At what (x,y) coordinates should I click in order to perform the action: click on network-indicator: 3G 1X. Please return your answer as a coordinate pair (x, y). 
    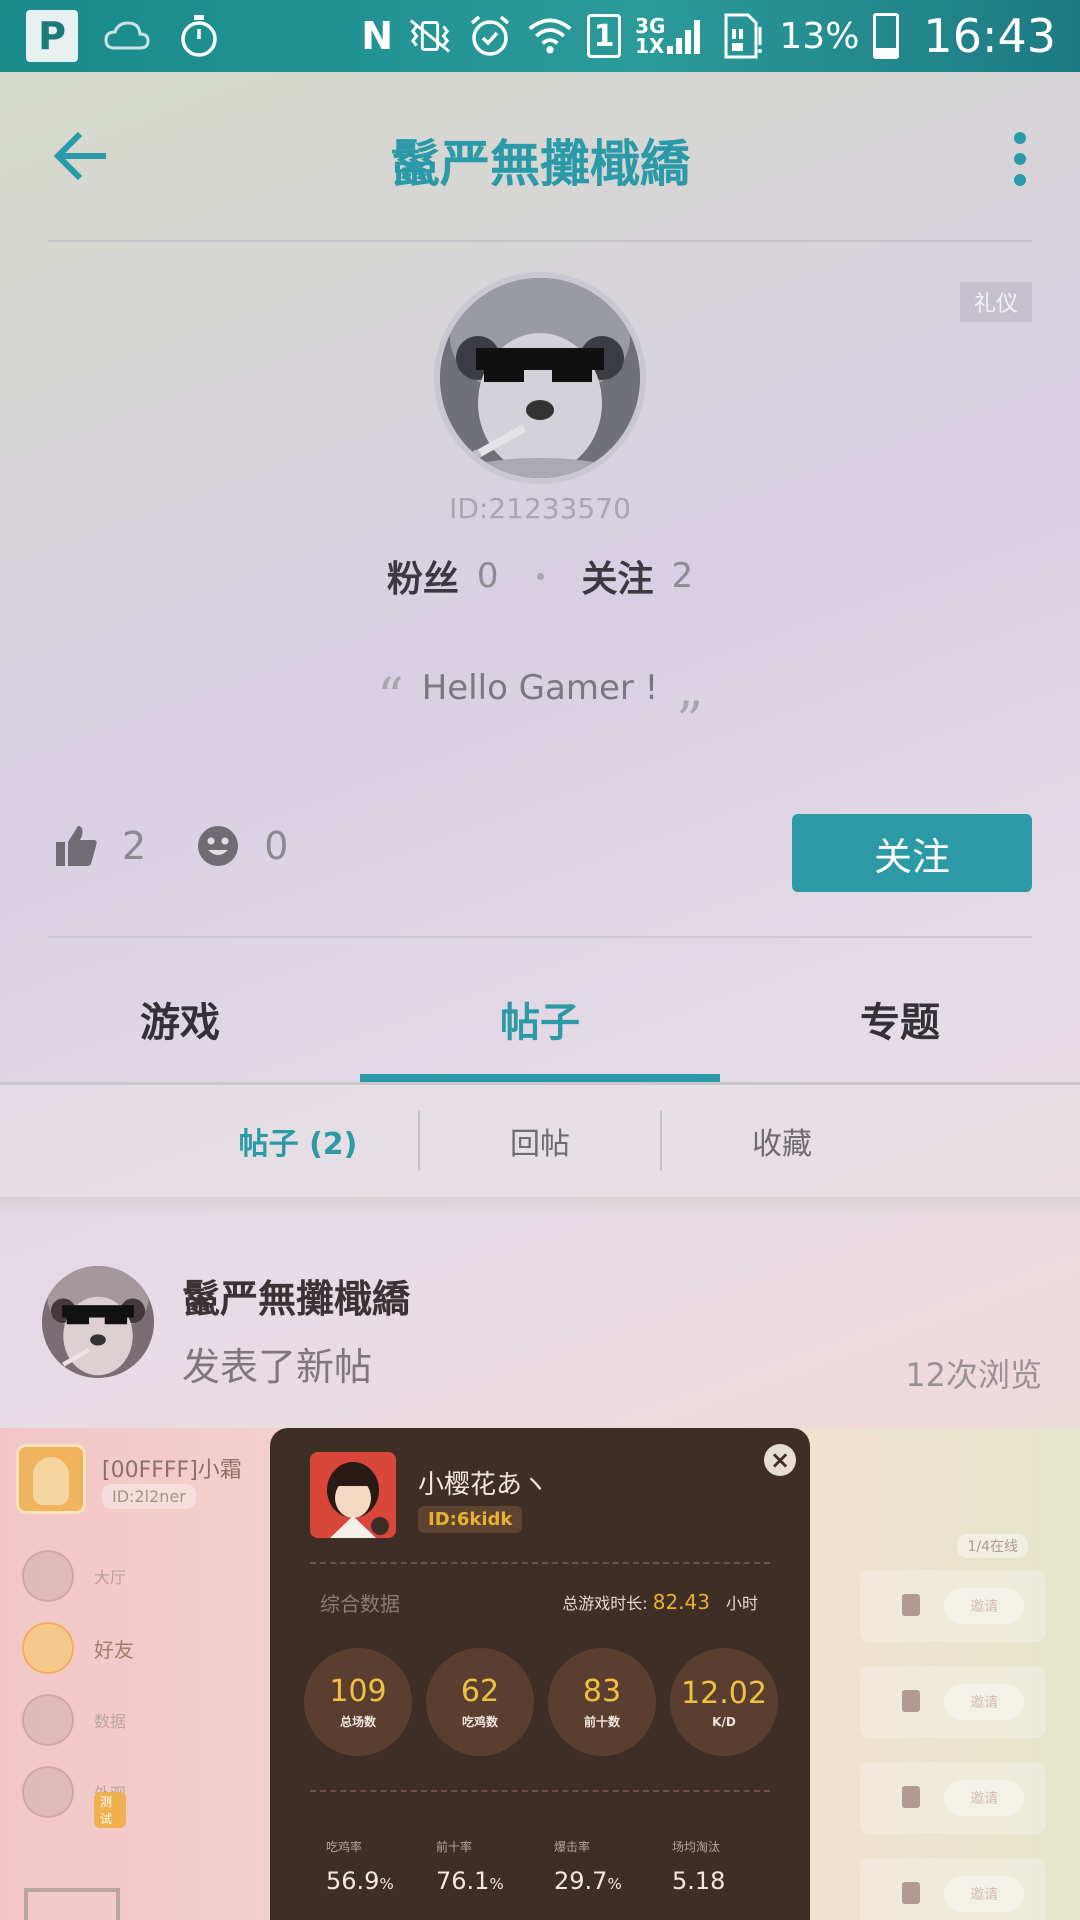
    Looking at the image, I should click on (670, 36).